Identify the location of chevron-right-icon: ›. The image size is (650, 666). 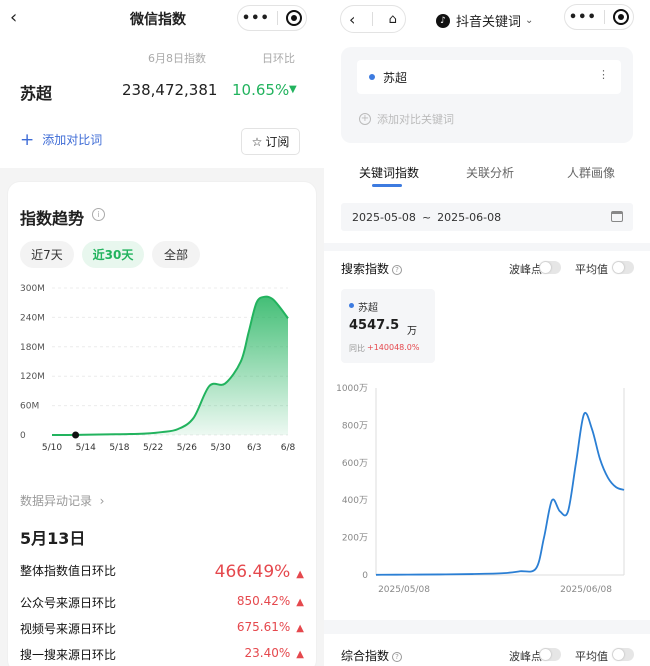
(100, 501).